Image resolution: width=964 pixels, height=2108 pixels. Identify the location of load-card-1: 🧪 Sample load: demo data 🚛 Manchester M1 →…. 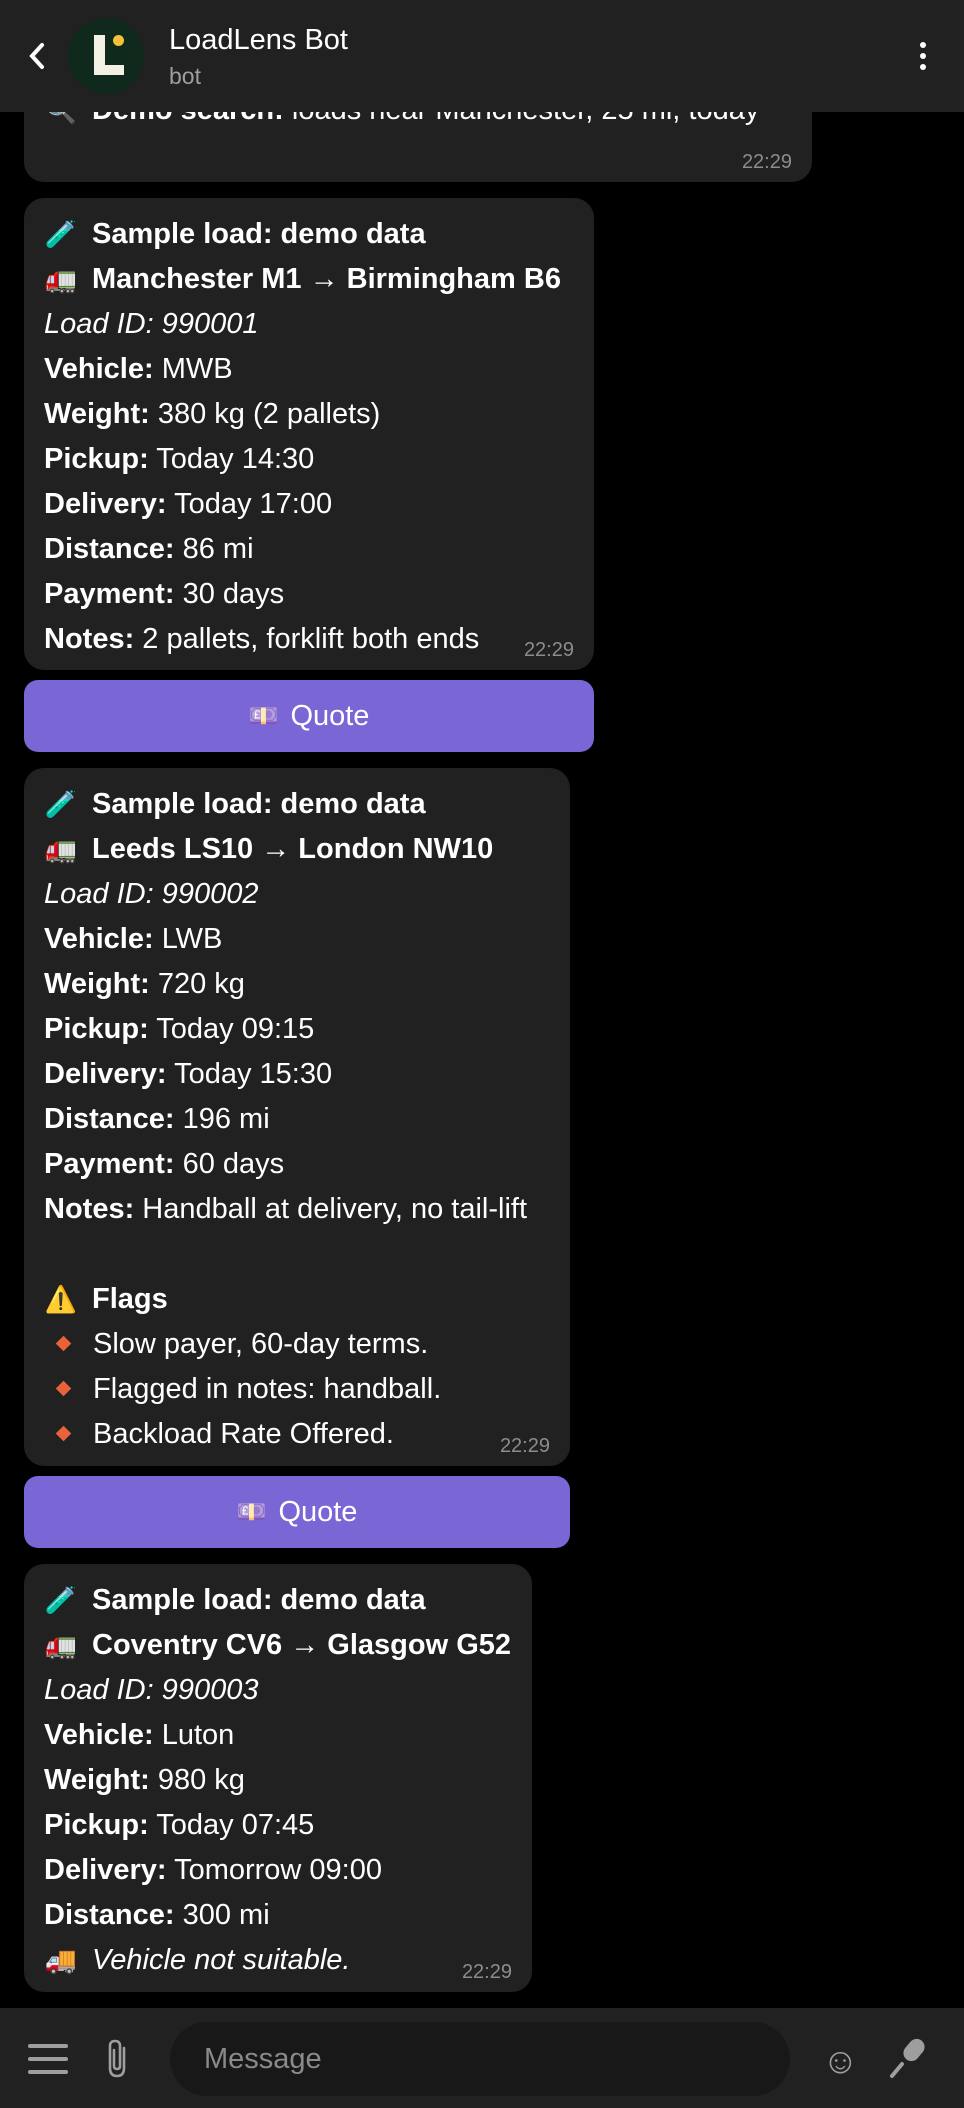
(309, 434).